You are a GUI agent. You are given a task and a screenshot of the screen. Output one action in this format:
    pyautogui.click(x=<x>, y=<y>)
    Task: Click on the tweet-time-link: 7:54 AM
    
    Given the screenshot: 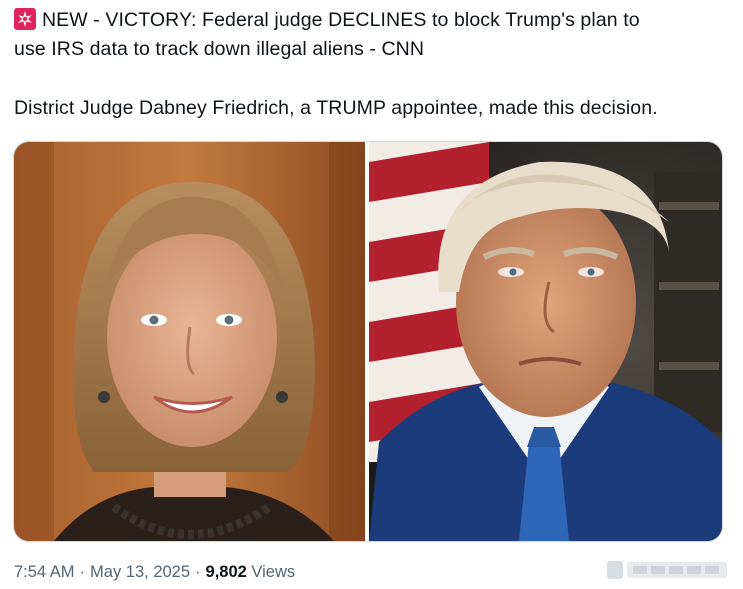 What is the action you would take?
    pyautogui.click(x=44, y=572)
    